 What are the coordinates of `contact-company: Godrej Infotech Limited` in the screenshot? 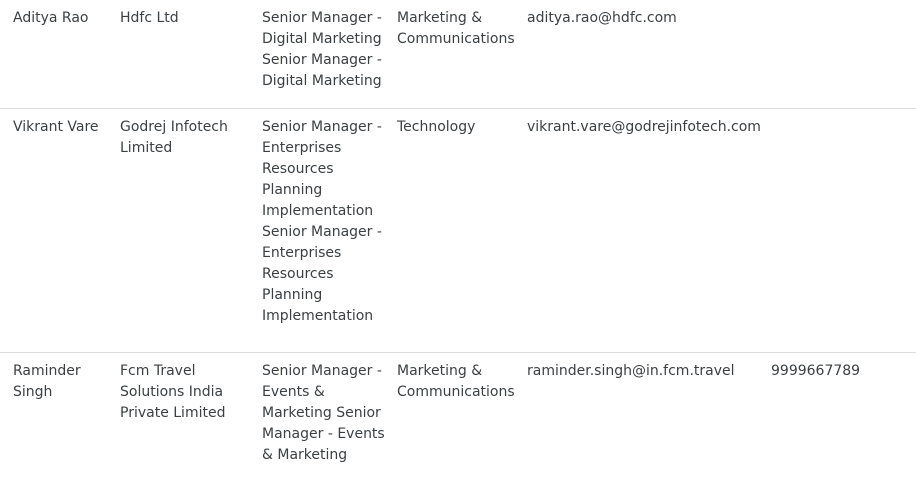 It's located at (174, 137).